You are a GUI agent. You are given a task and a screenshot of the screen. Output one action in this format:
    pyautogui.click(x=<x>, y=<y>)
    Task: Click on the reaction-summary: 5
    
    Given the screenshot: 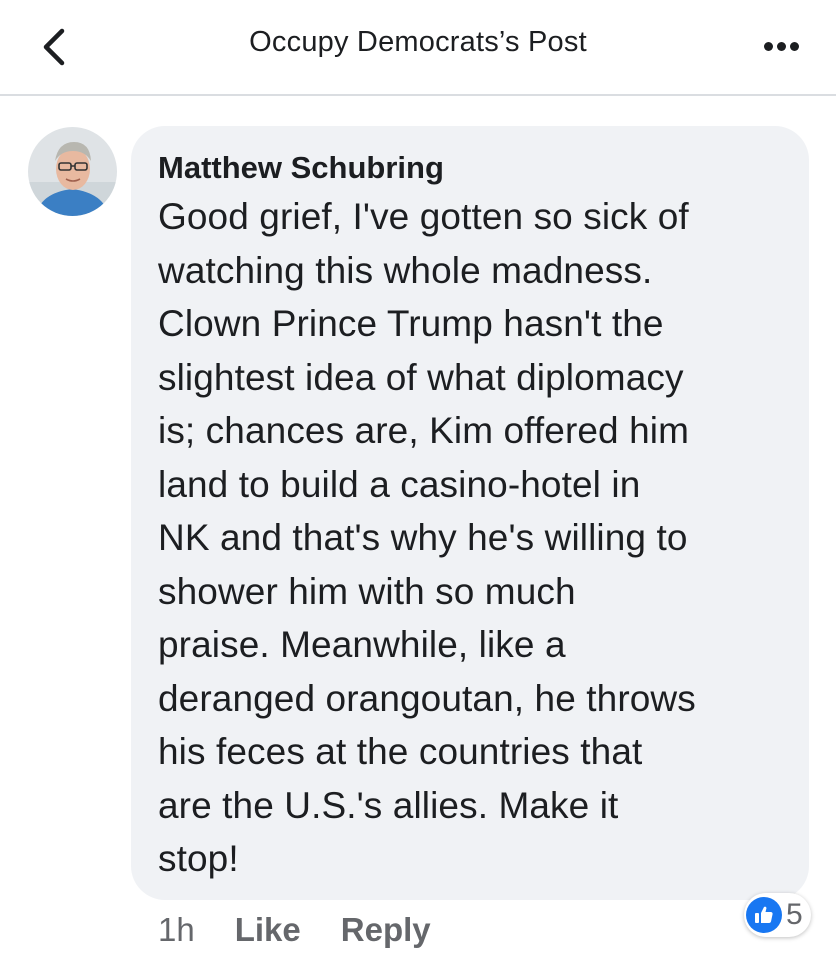 What is the action you would take?
    pyautogui.click(x=777, y=915)
    